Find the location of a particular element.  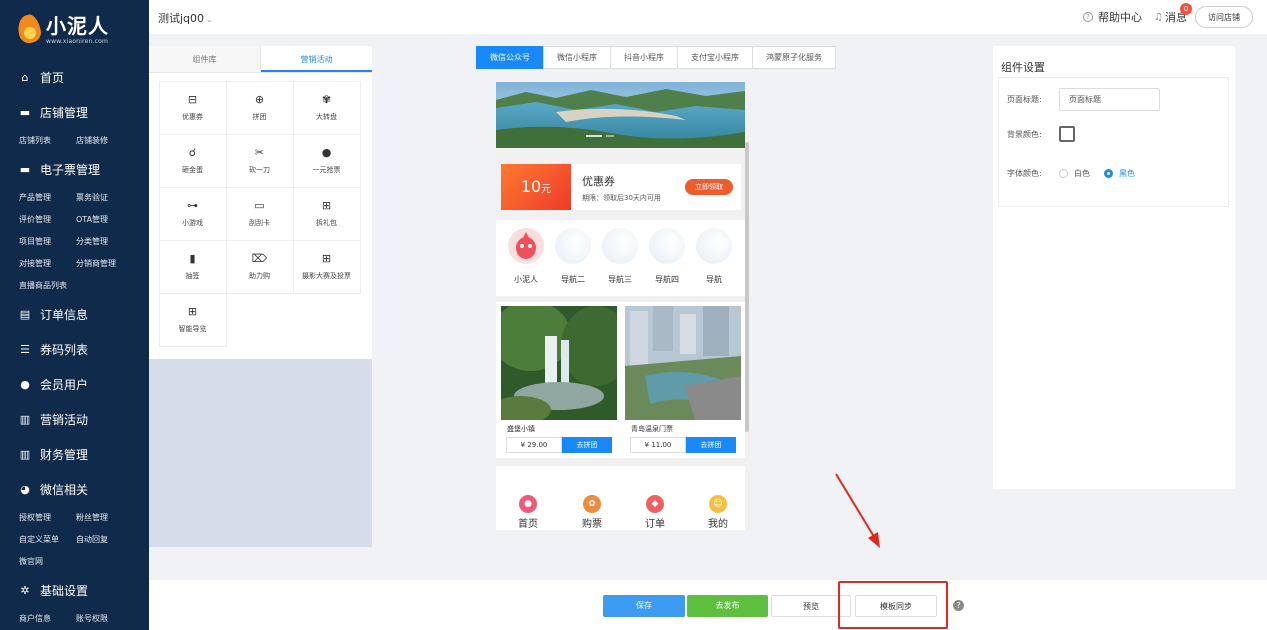

tab-marketing: 营销活动 is located at coordinates (316, 59).